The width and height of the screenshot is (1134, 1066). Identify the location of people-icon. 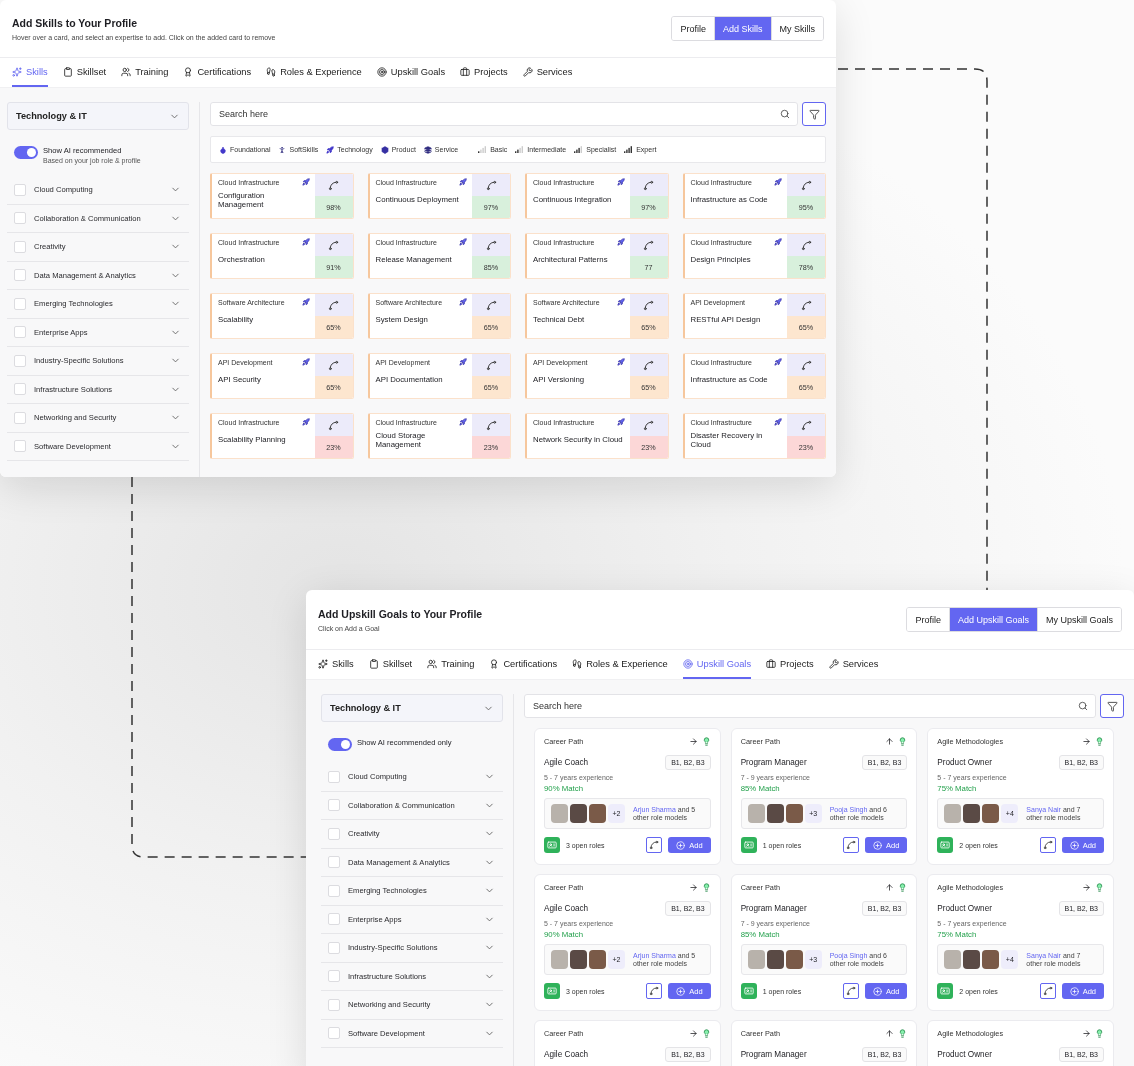
(432, 663).